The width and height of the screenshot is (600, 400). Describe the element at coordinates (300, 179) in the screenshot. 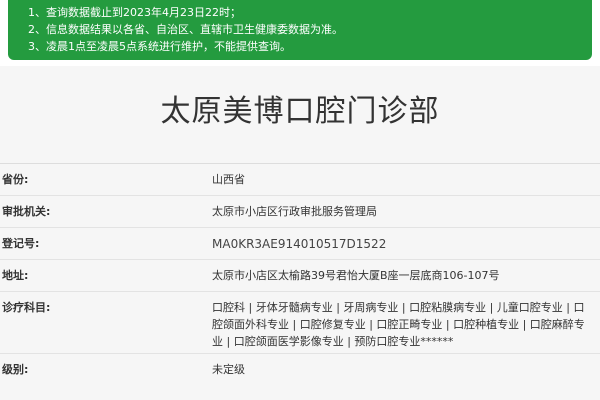

I see `row-province: 省份: 山西省` at that location.